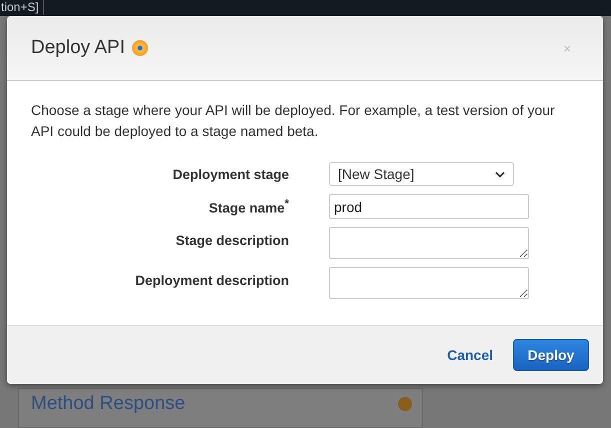  I want to click on input-field: prod, so click(429, 206).